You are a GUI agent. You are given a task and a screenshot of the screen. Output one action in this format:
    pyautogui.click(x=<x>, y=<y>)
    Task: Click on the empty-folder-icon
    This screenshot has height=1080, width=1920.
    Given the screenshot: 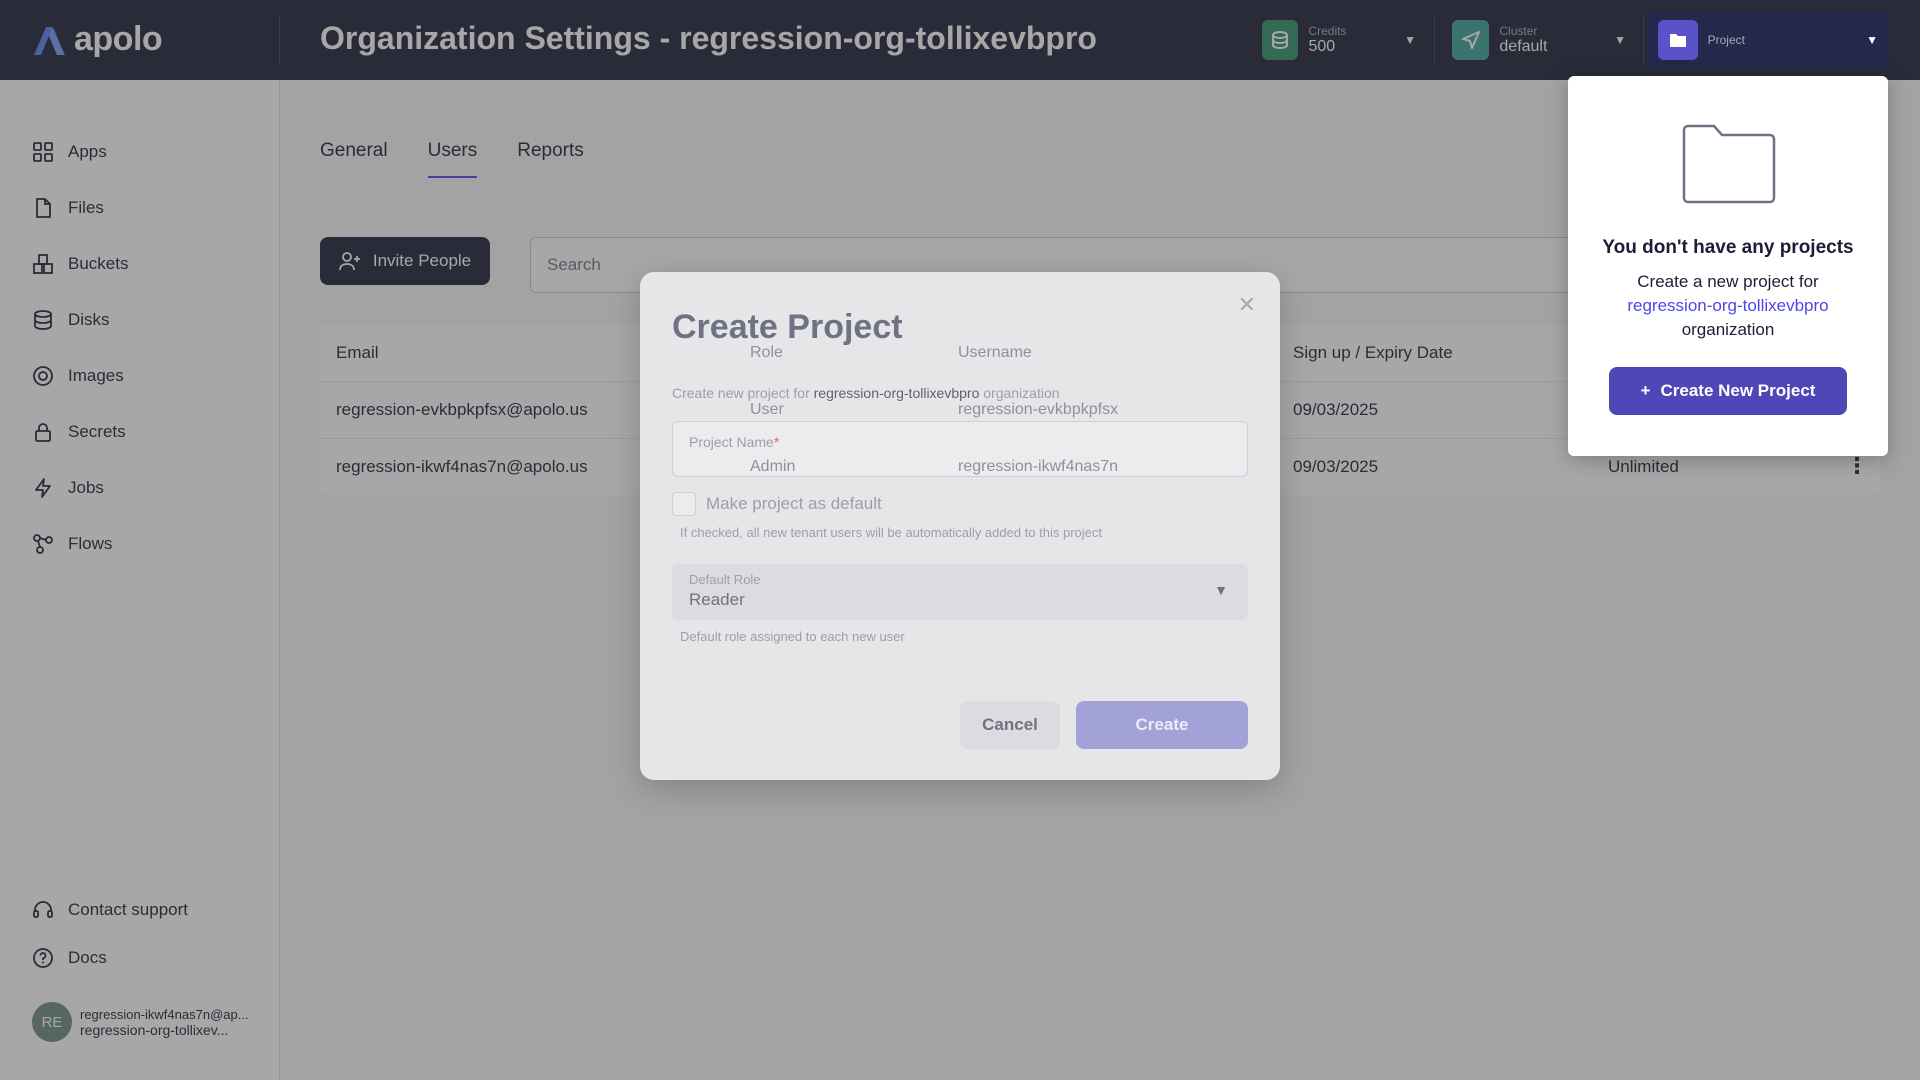 What is the action you would take?
    pyautogui.click(x=1729, y=164)
    